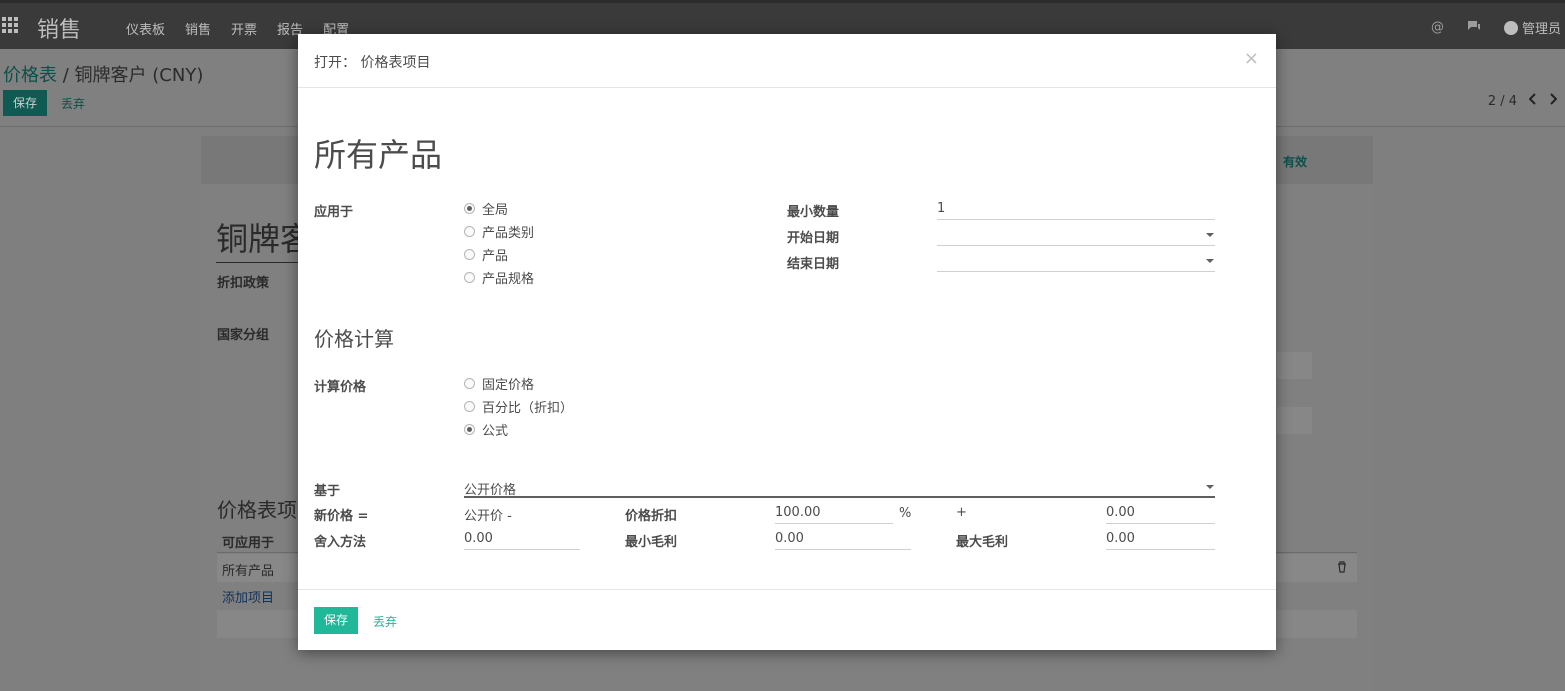  I want to click on add-item-link: 添加项目, so click(248, 596).